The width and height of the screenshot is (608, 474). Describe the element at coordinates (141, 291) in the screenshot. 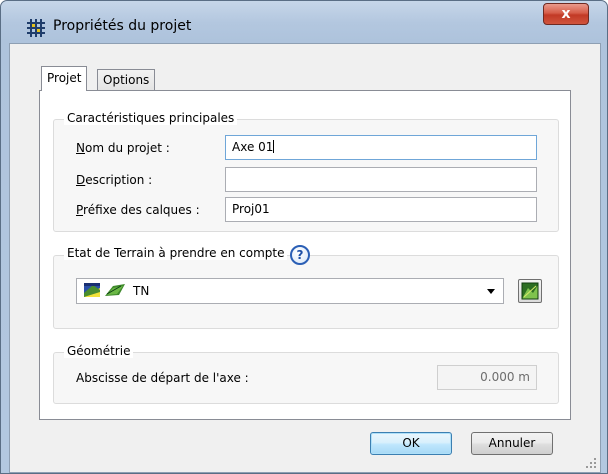

I see `terrain-select-value: TN` at that location.